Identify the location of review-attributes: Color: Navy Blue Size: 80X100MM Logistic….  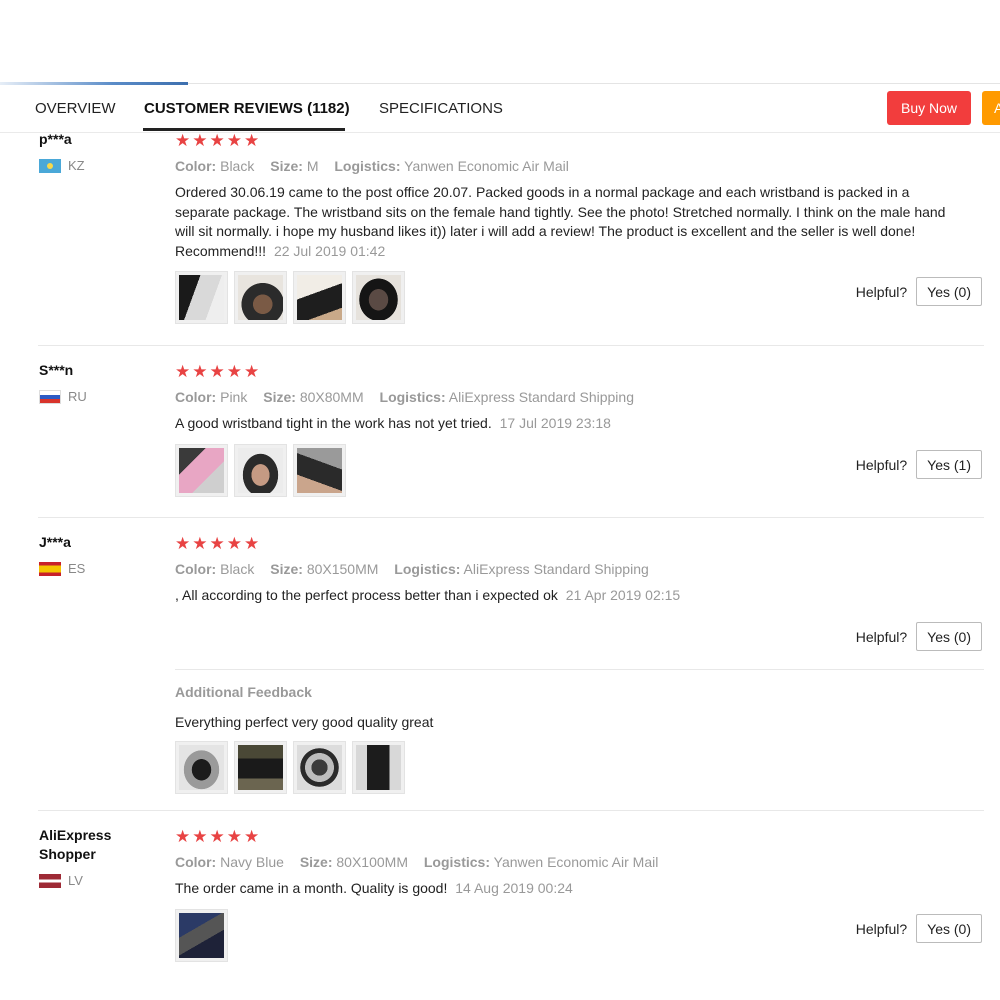
(575, 862).